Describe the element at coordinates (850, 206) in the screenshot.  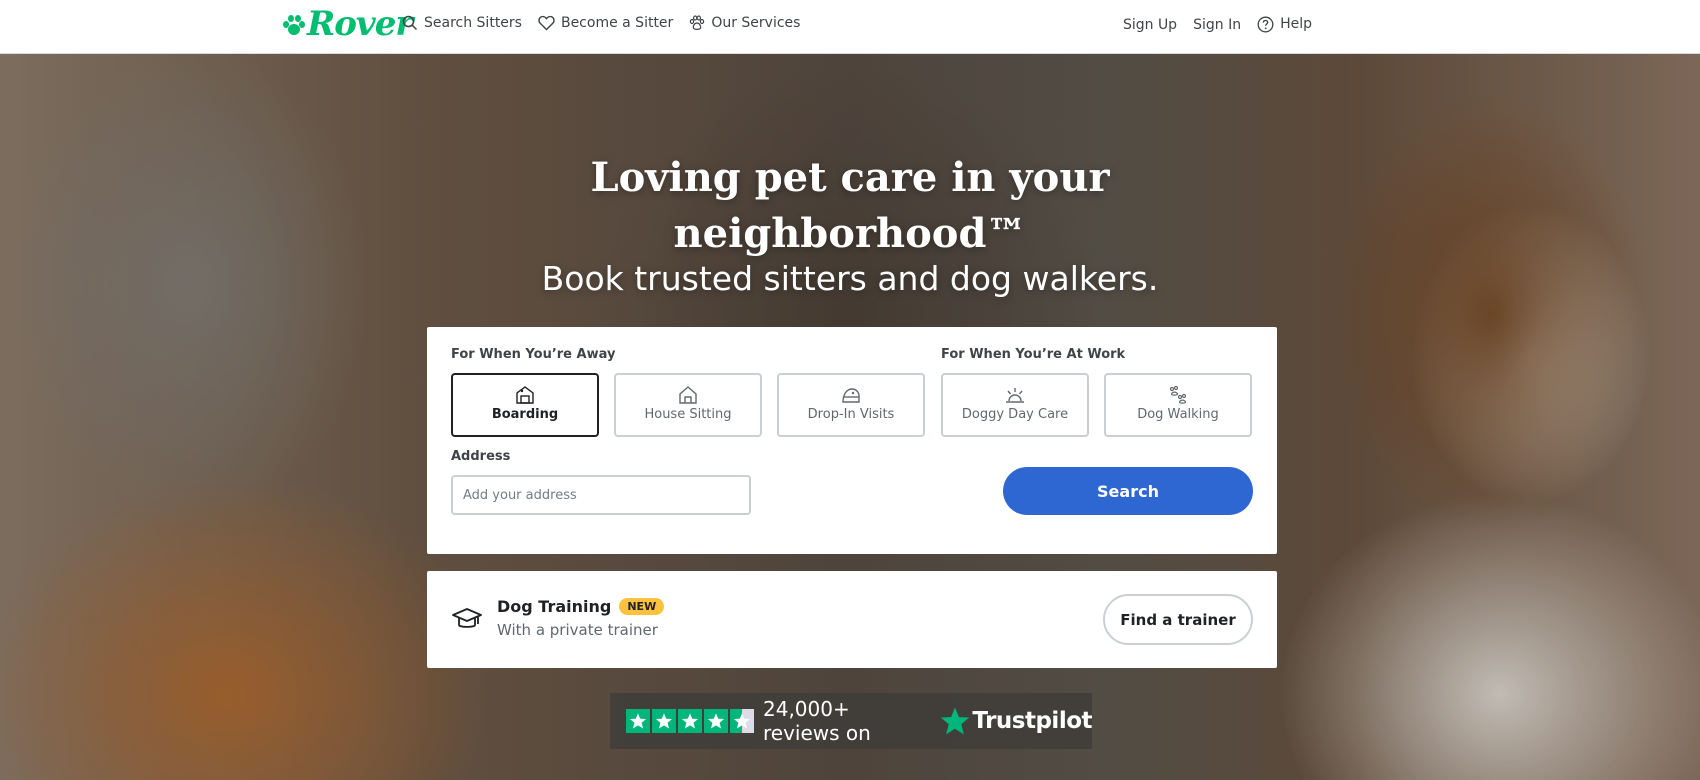
I see `hero-title: Loving pet care in your neighborhood™` at that location.